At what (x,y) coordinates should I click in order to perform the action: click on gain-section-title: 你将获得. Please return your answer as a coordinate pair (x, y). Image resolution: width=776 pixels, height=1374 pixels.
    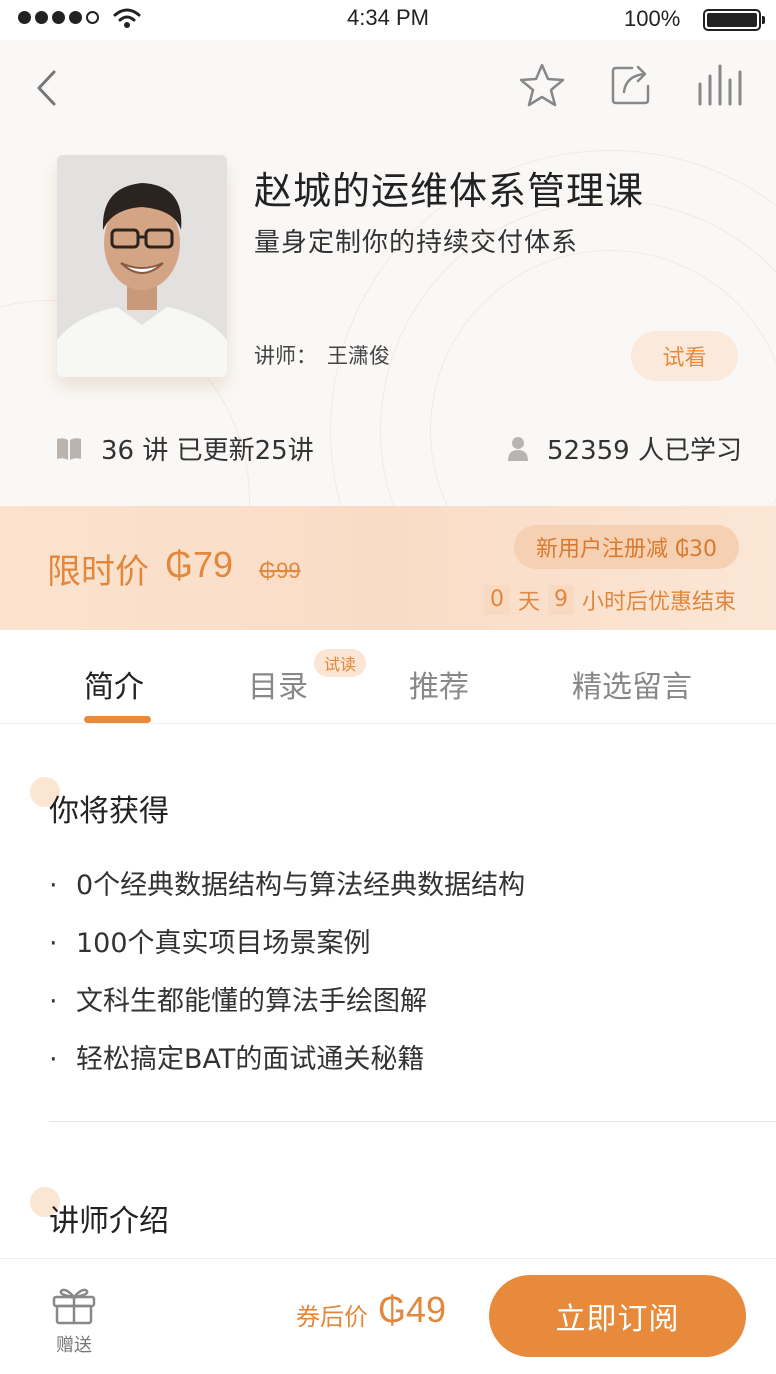
    Looking at the image, I should click on (109, 811).